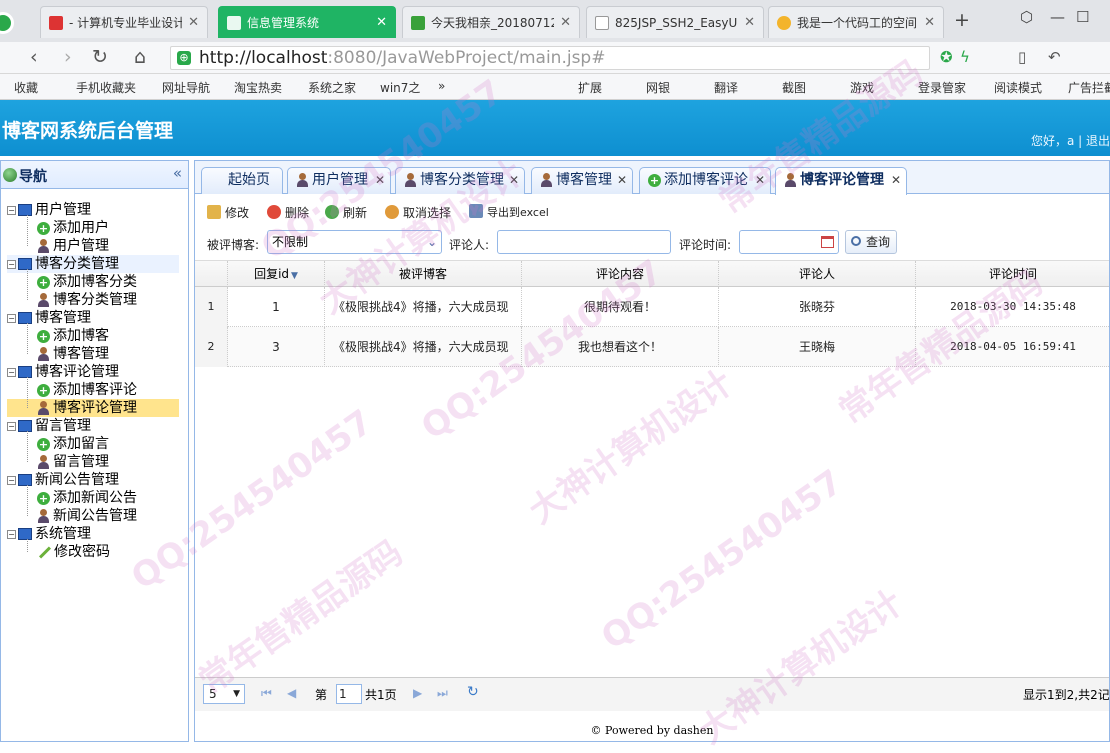 This screenshot has width=1110, height=753. What do you see at coordinates (87, 516) in the screenshot?
I see `sidebar-item: 新闻公告管理` at bounding box center [87, 516].